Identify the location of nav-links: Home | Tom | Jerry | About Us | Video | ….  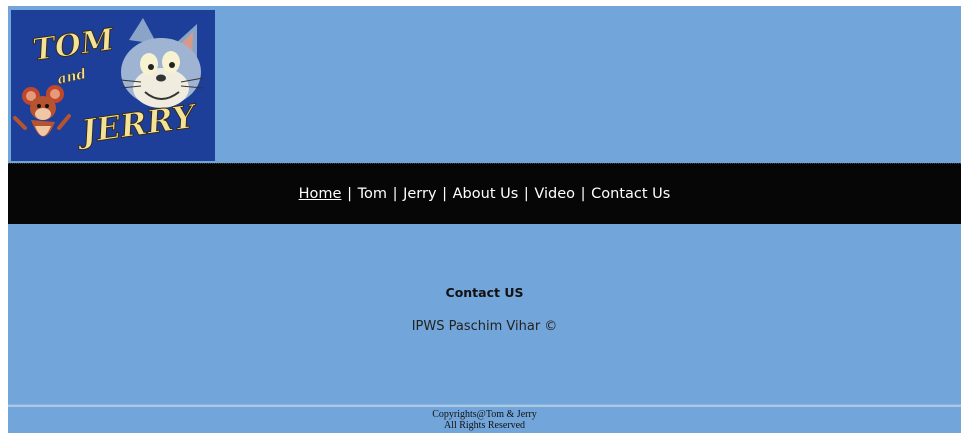
(484, 194).